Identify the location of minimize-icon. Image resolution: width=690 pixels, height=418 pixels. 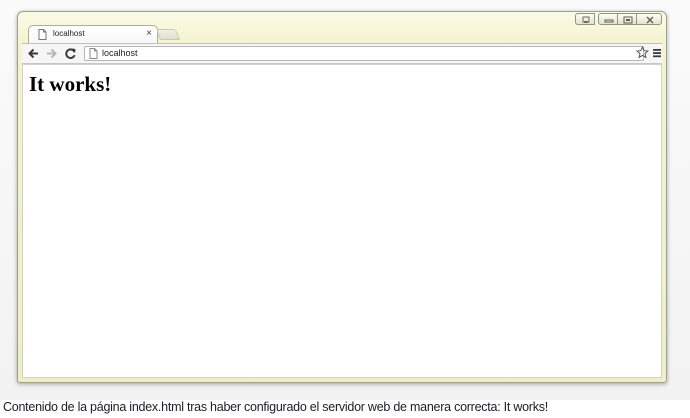
(609, 21).